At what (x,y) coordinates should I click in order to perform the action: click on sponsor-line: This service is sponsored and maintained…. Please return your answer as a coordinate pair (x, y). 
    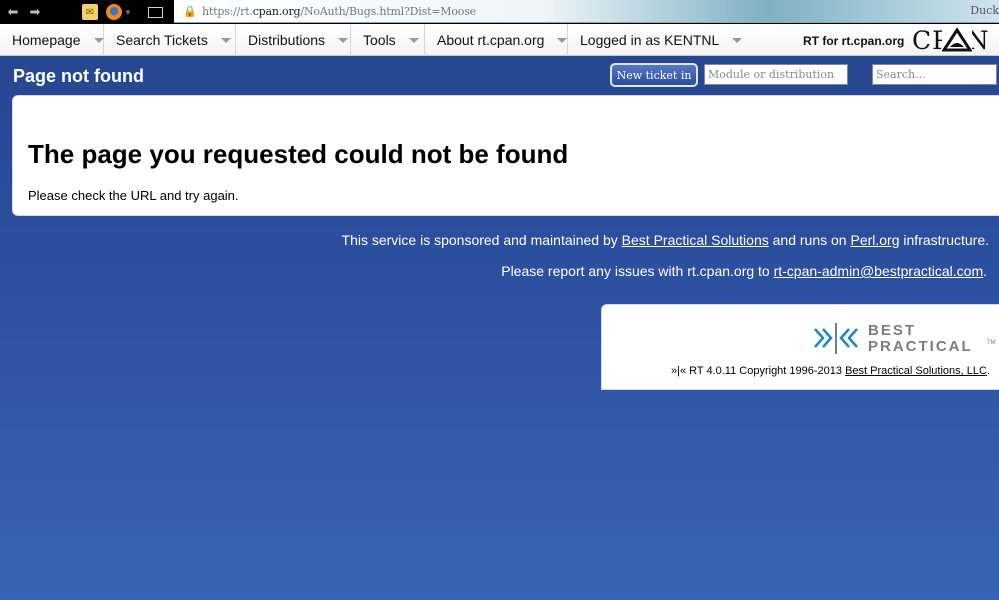
    Looking at the image, I should click on (665, 240).